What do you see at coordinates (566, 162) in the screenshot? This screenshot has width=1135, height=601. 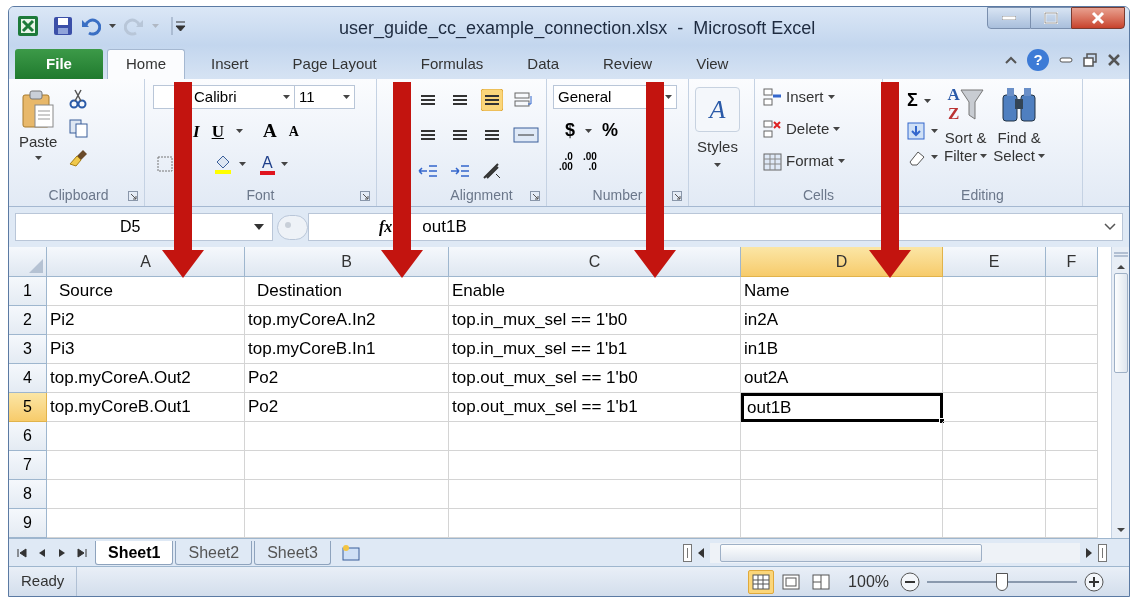 I see `increase-decimal-button: .0 .00` at bounding box center [566, 162].